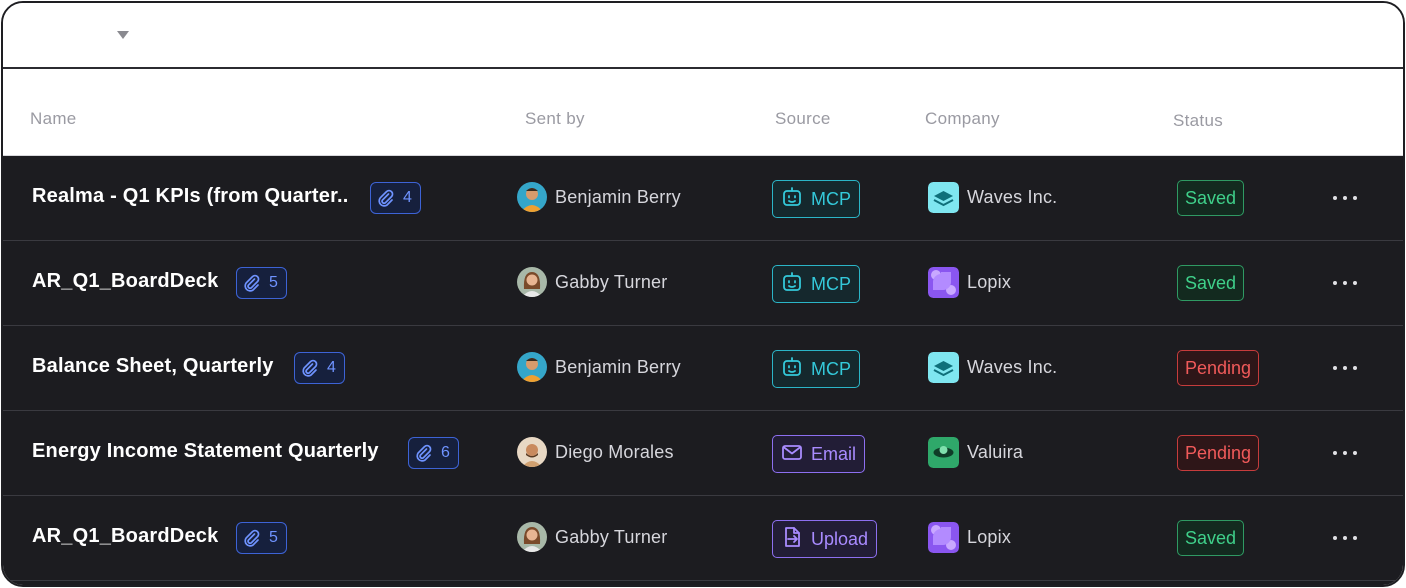  I want to click on company-name: Valuira, so click(995, 452).